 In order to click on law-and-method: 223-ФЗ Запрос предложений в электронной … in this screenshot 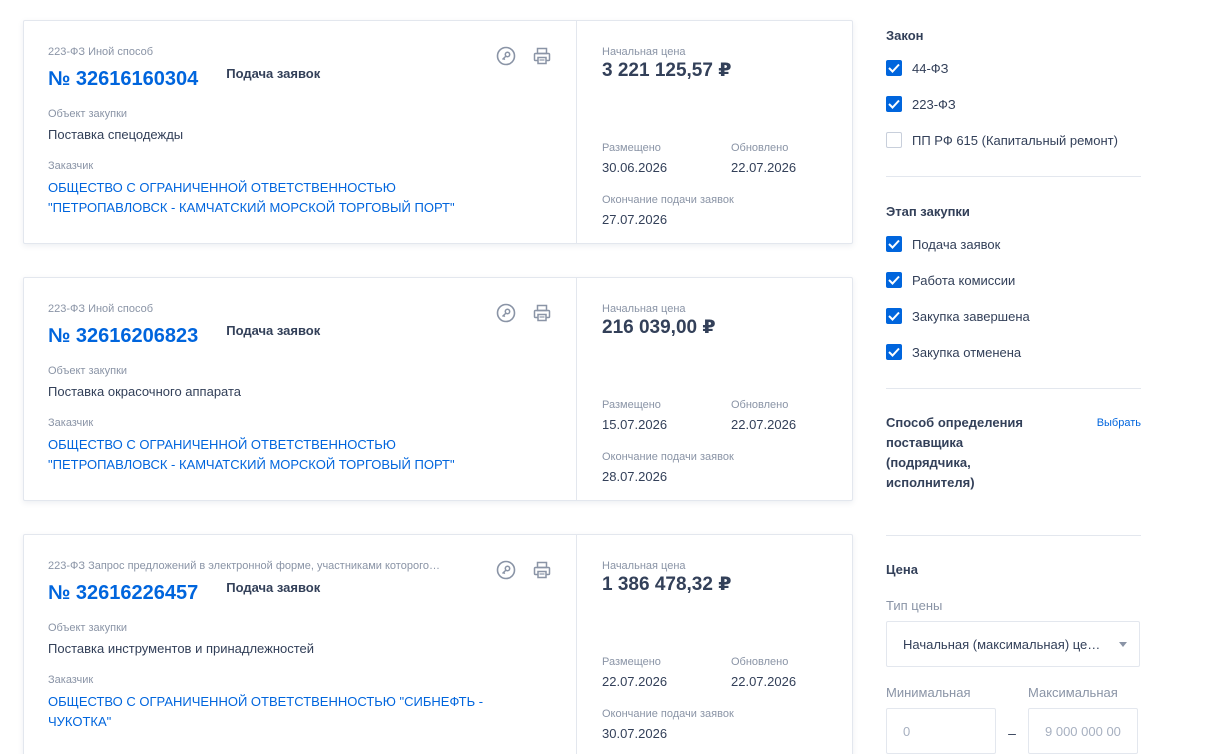, I will do `click(244, 566)`.